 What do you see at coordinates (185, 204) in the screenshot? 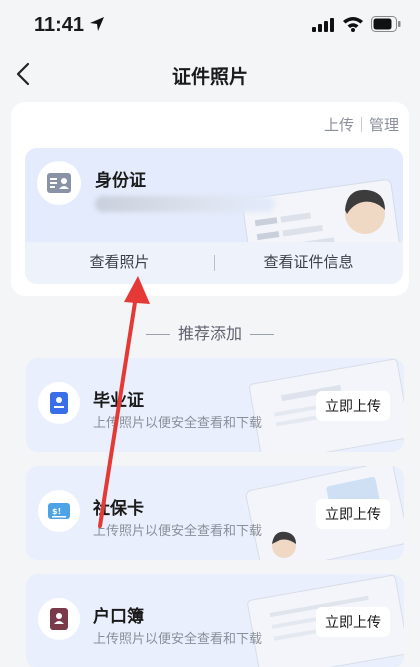
I see `blurred-id-number` at bounding box center [185, 204].